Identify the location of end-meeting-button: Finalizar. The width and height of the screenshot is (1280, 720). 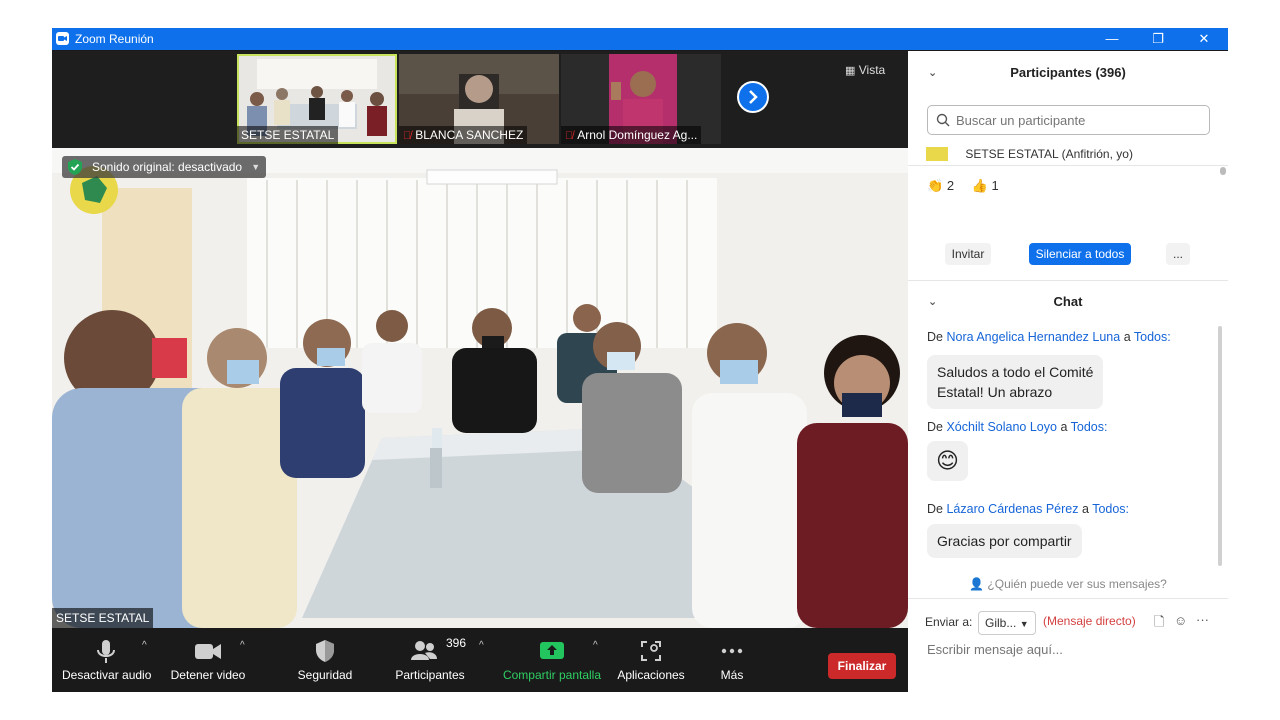
(862, 666).